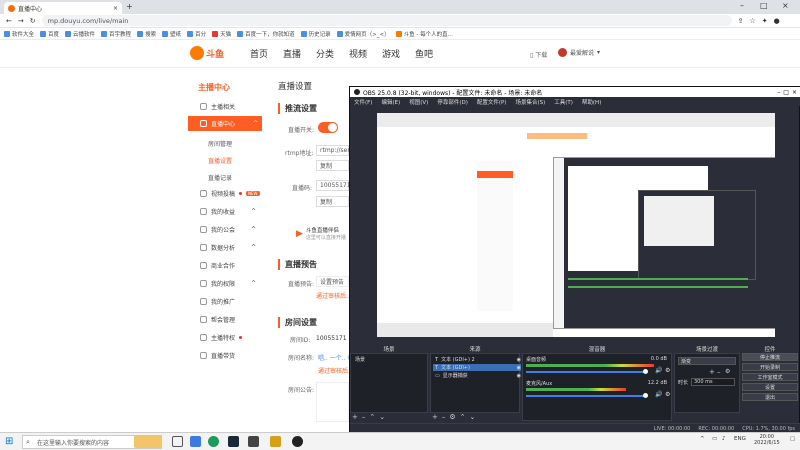 This screenshot has width=800, height=450. I want to click on sidebar-item-guild: 我的公会 ^, so click(225, 229).